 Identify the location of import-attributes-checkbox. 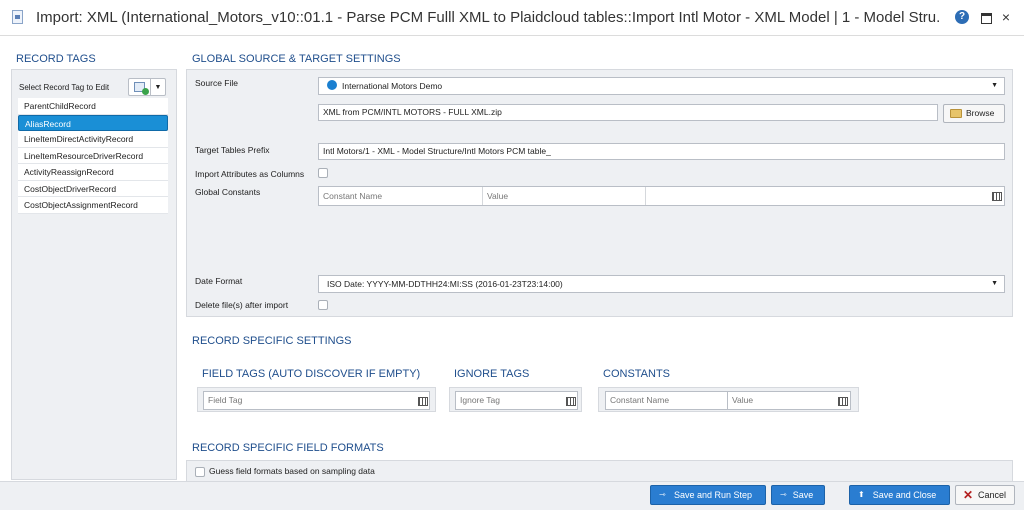
(323, 173).